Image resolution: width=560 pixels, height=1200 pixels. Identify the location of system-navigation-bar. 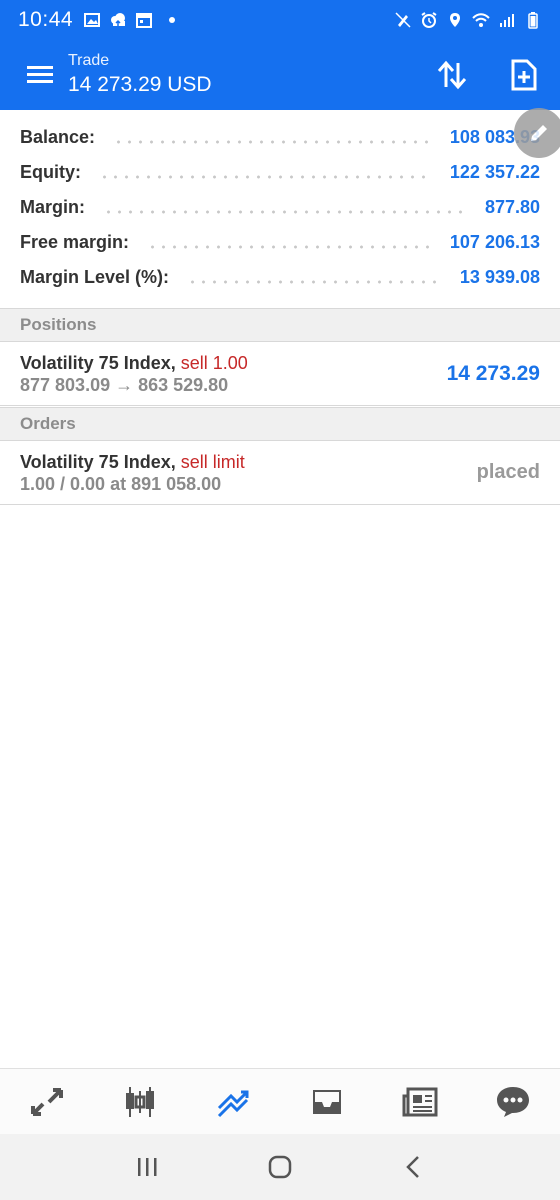
(280, 1167).